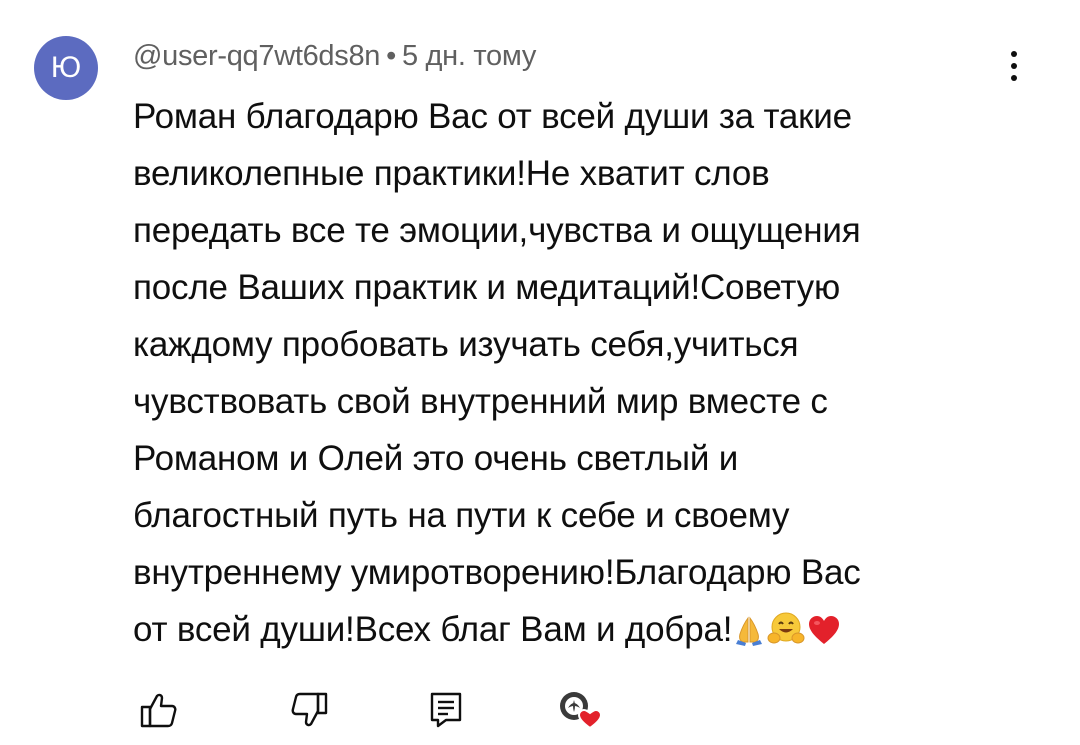 This screenshot has height=745, width=1080. Describe the element at coordinates (469, 56) in the screenshot. I see `comment-timestamp: 5 дн. тому` at that location.